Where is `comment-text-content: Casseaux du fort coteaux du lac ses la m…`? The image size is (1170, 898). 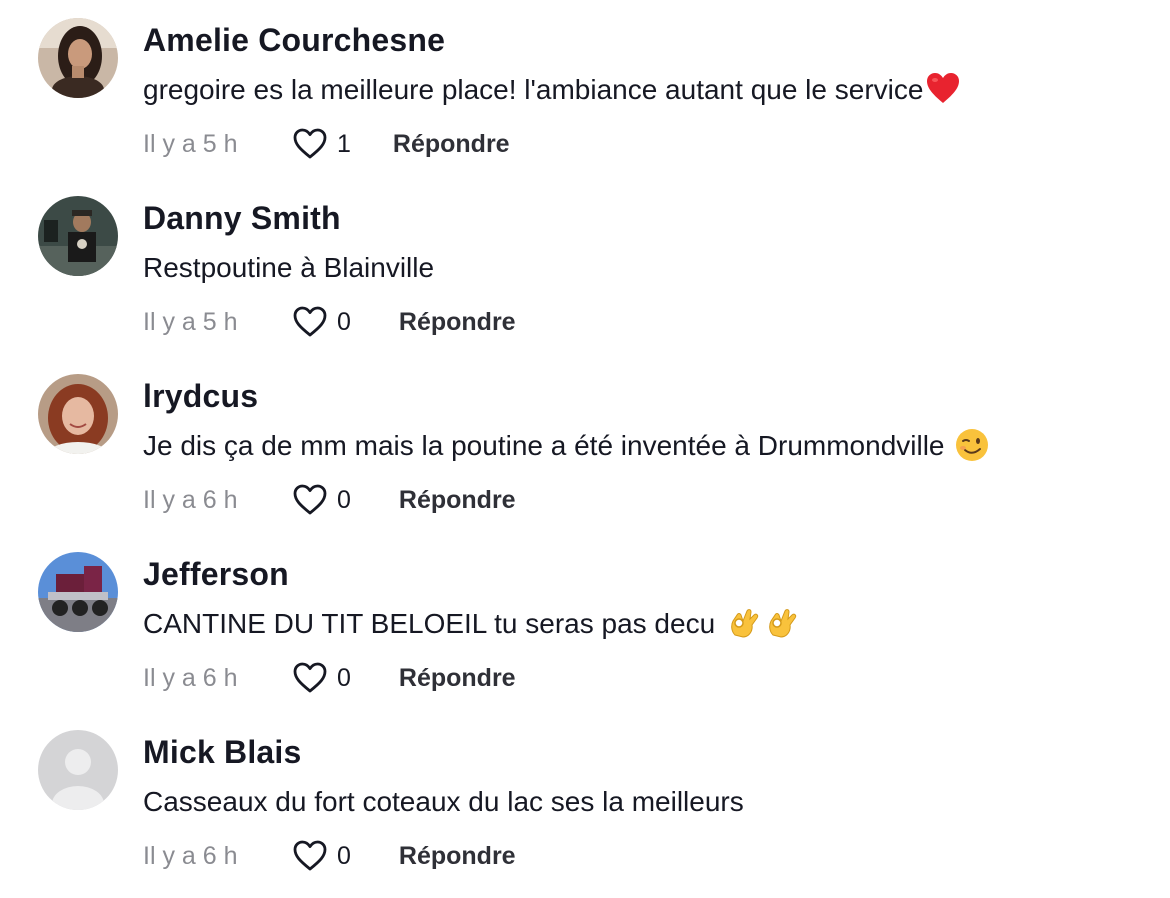 comment-text-content: Casseaux du fort coteaux du lac ses la m… is located at coordinates (443, 801).